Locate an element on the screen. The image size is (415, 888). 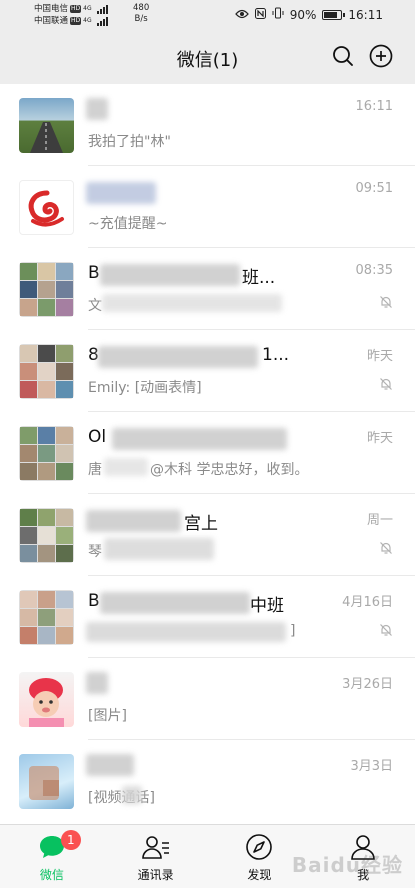
clock: 16:11 is located at coordinates (365, 14).